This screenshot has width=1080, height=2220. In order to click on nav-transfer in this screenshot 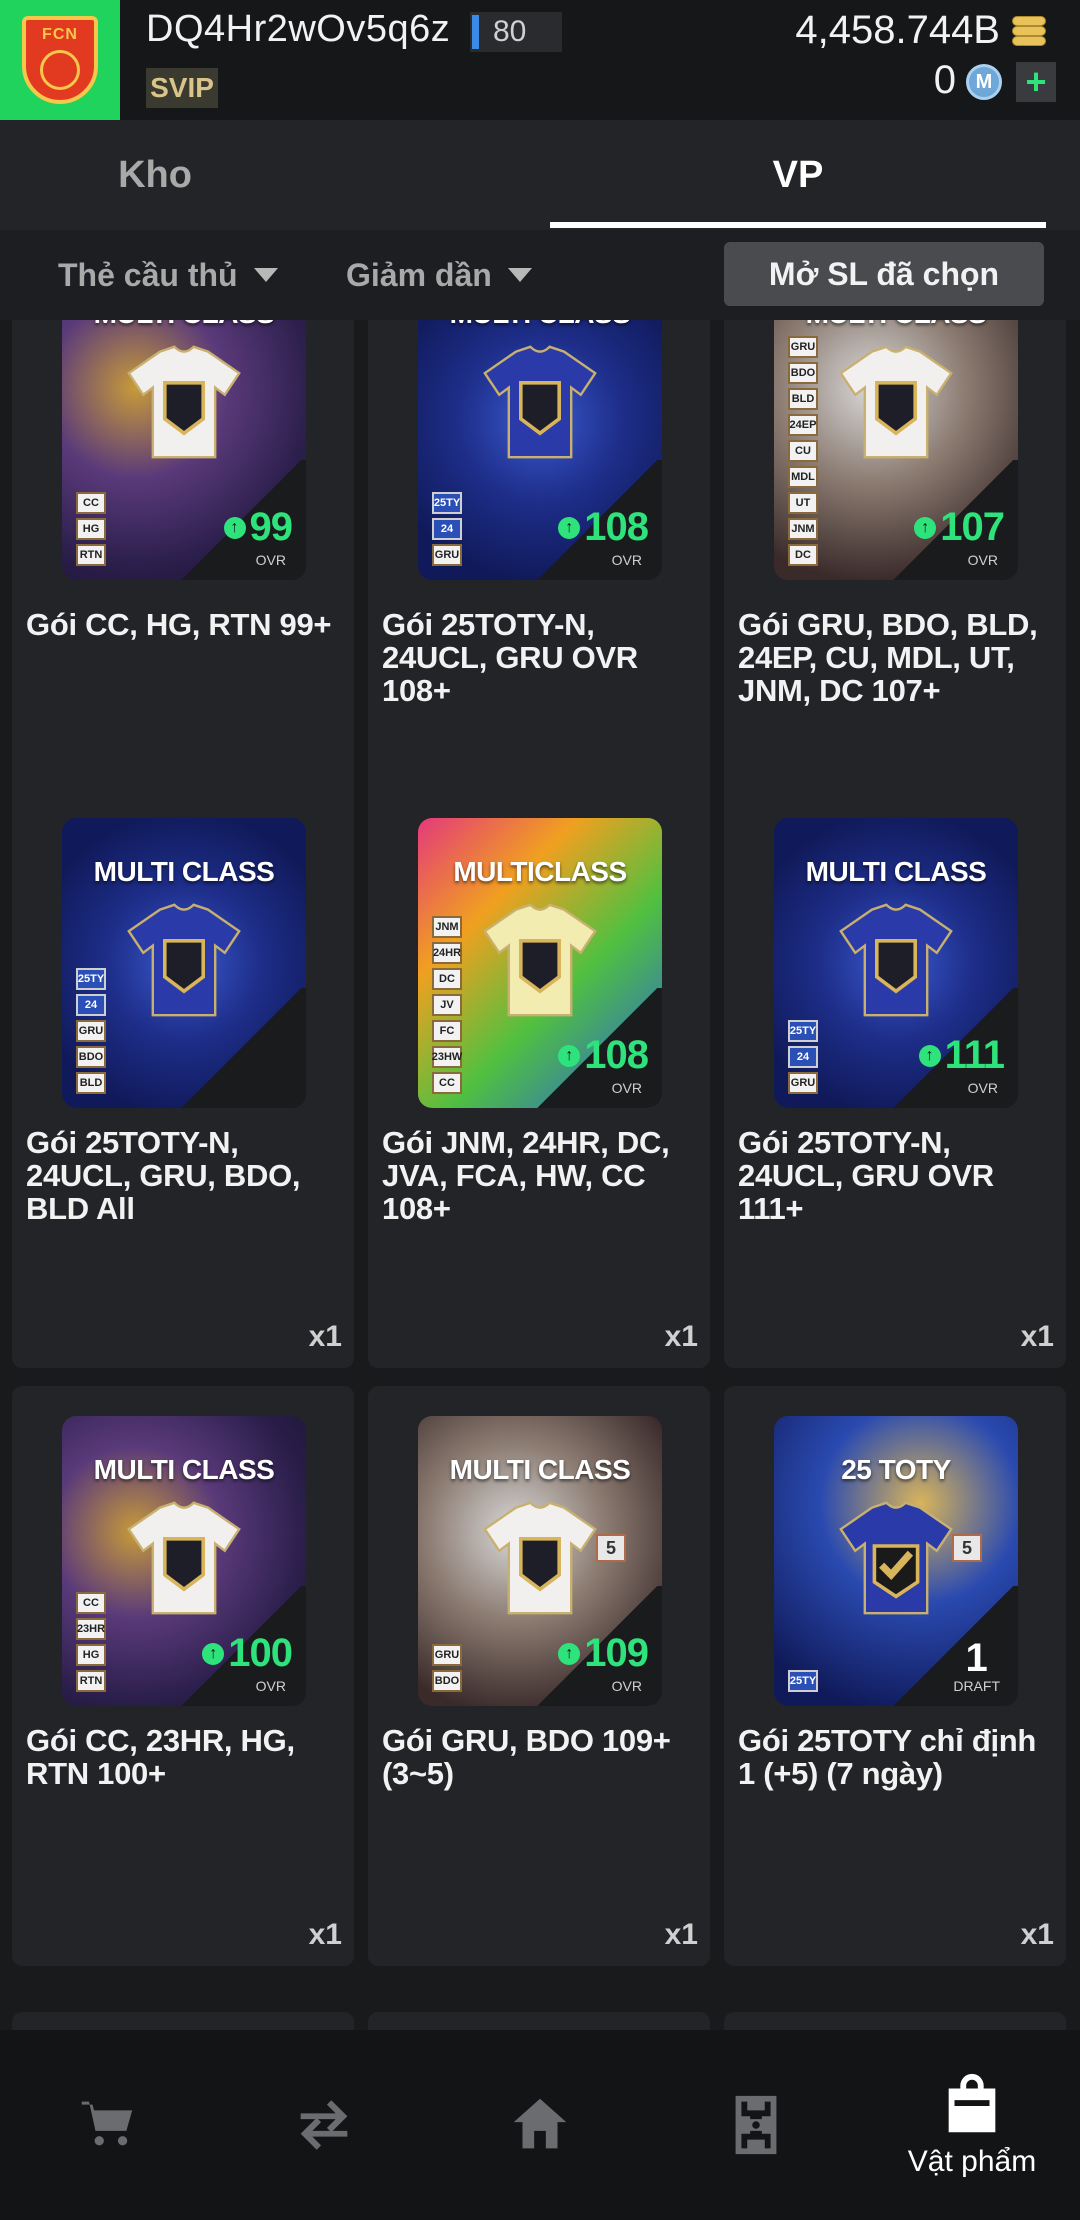, I will do `click(324, 2125)`.